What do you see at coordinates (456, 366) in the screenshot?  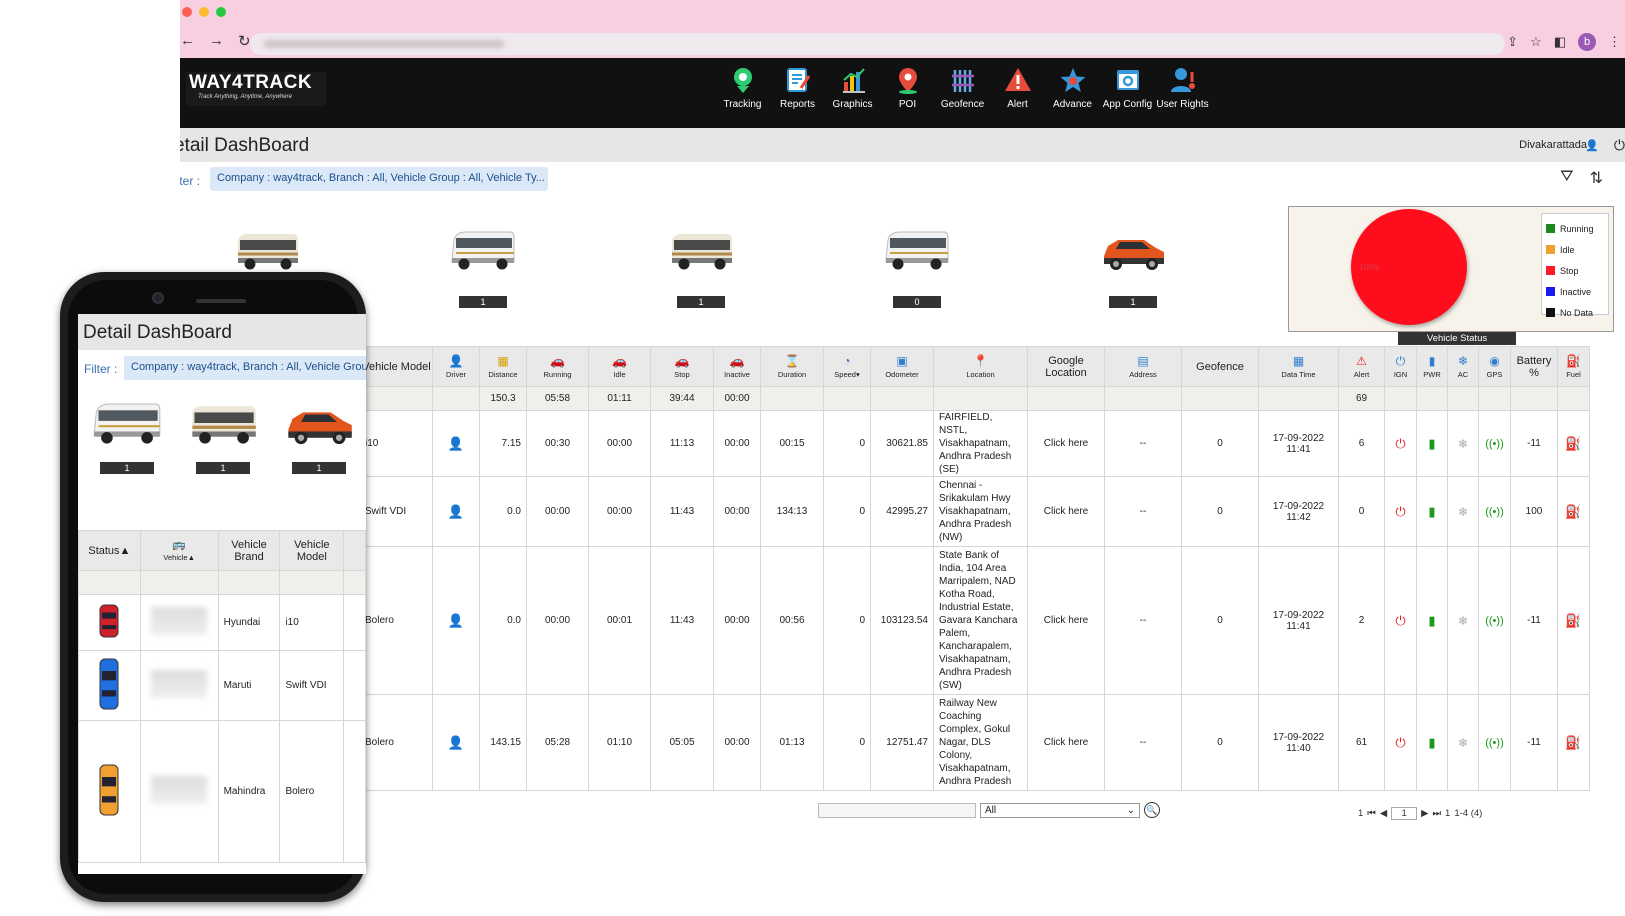 I see `col-header-driver: 👤 Driver` at bounding box center [456, 366].